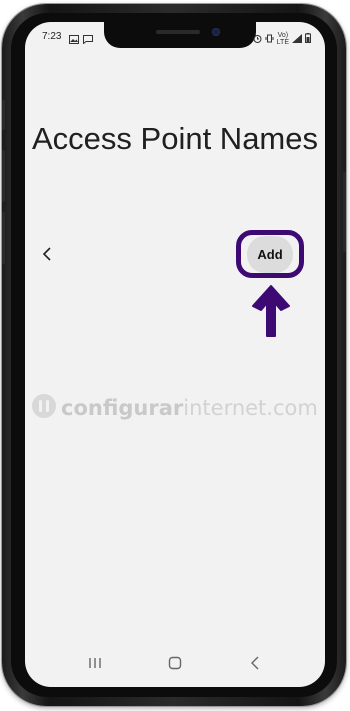 The image size is (350, 711). I want to click on gallery-icon, so click(74, 40).